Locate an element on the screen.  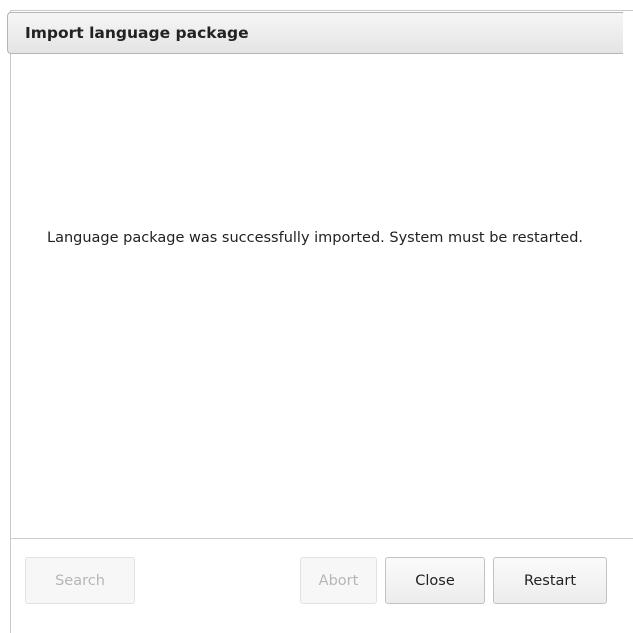
abort-button: Abort is located at coordinates (338, 580).